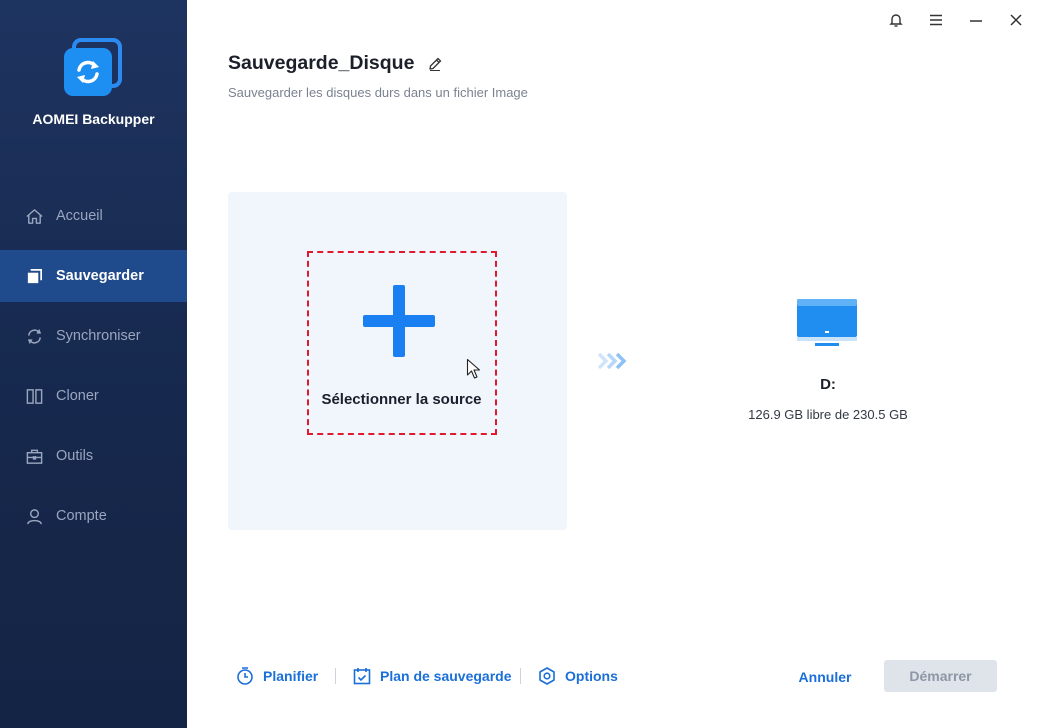 The image size is (1037, 728). I want to click on sidebar-item-label: Outils, so click(75, 456).